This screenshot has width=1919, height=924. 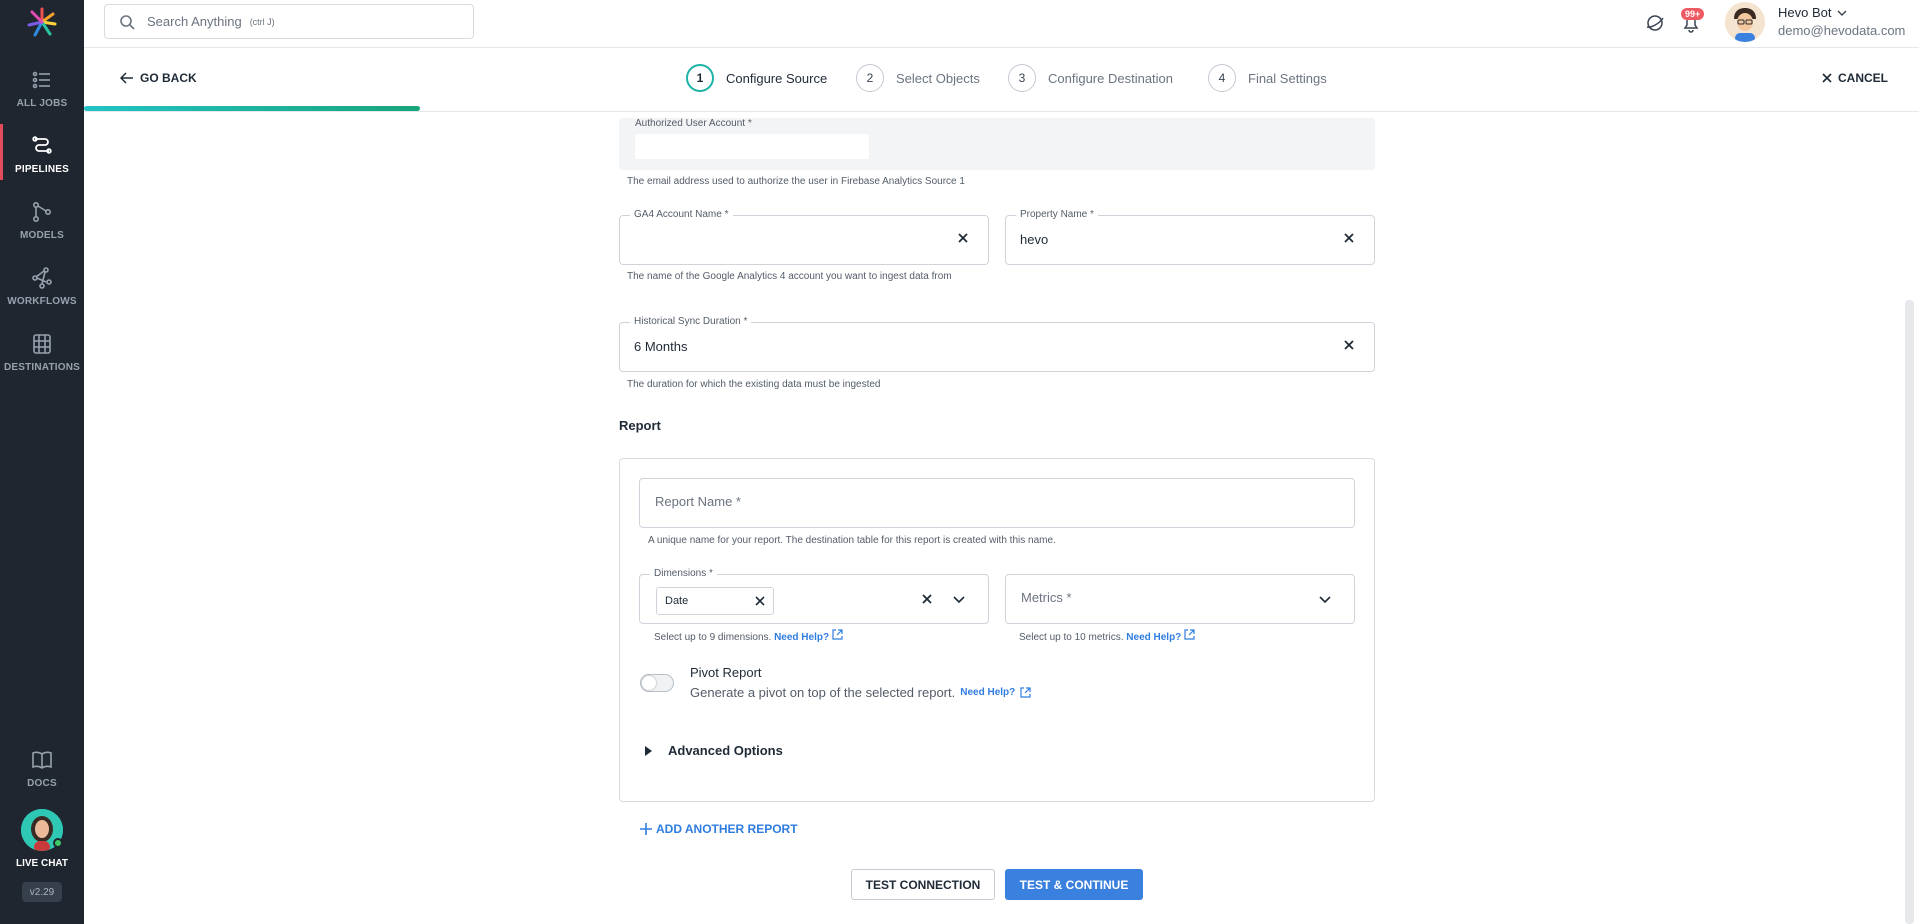 I want to click on authorized-user-account-field, so click(x=752, y=146).